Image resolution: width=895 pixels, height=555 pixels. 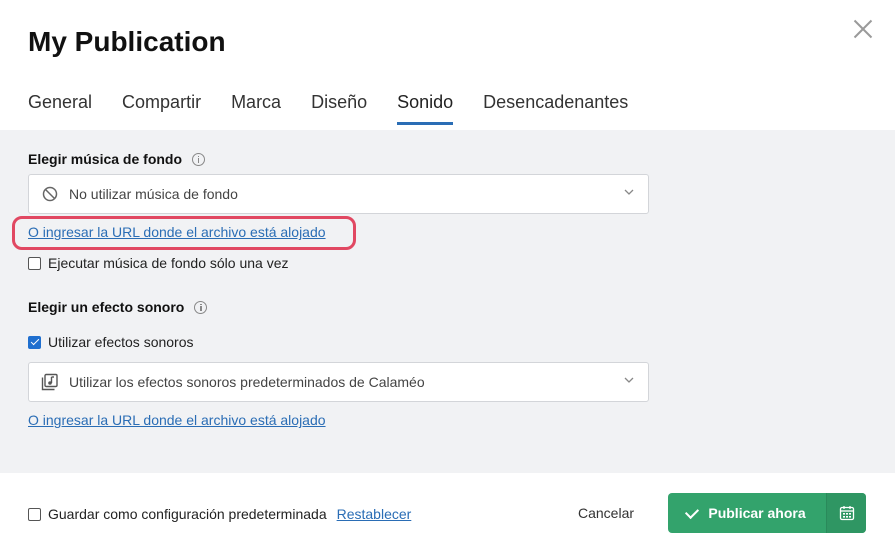 I want to click on background-music-select: No utilizar música de fondo, so click(x=338, y=194).